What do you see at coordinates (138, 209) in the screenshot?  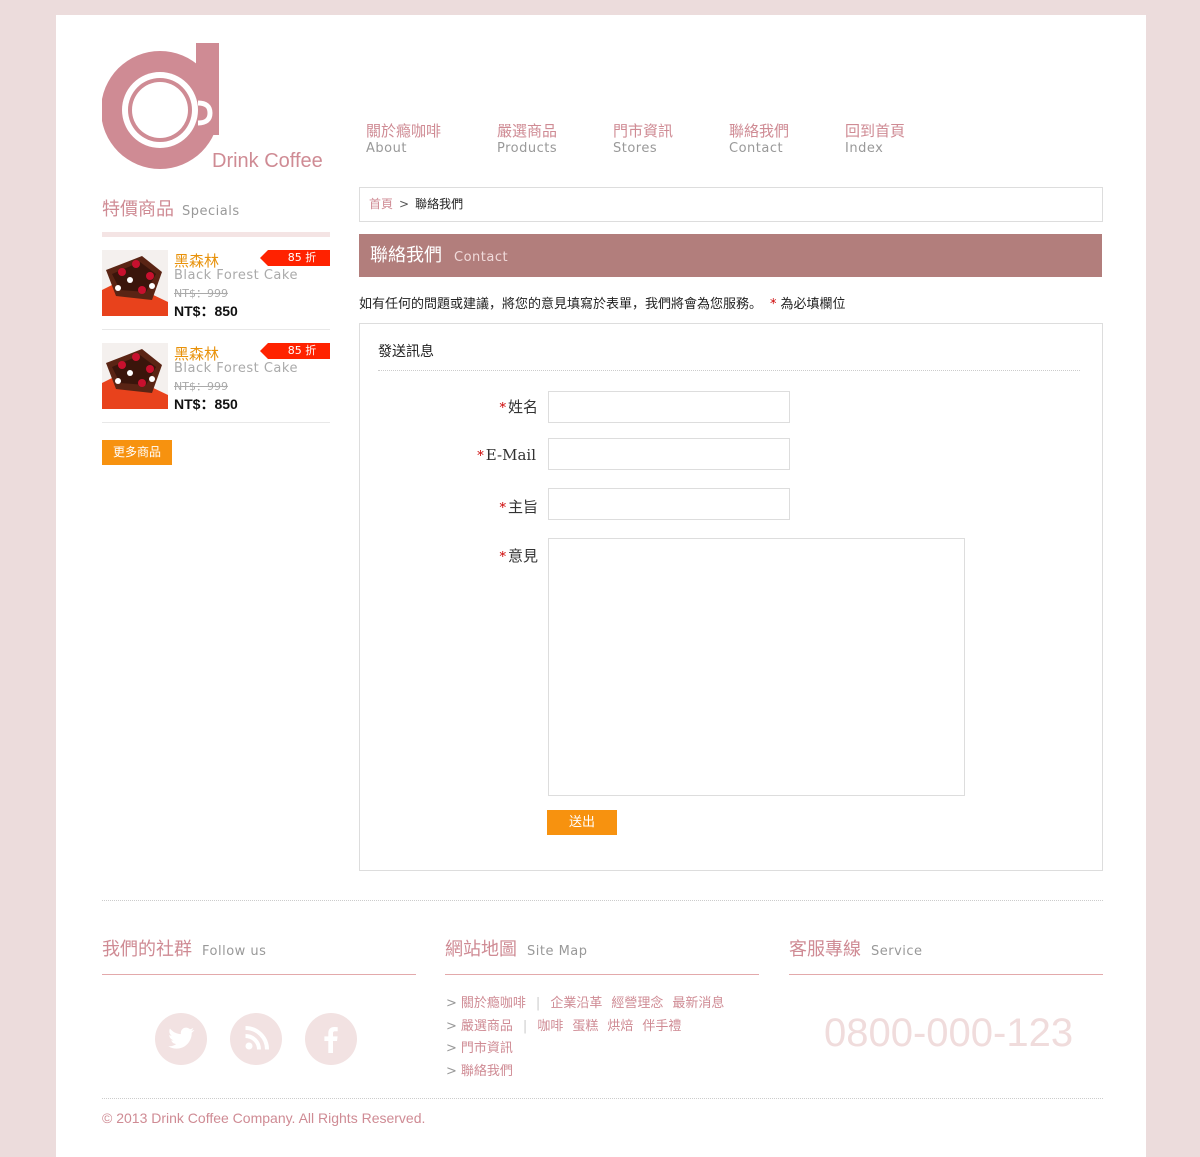 I see `specials-title-zh: 特價商品` at bounding box center [138, 209].